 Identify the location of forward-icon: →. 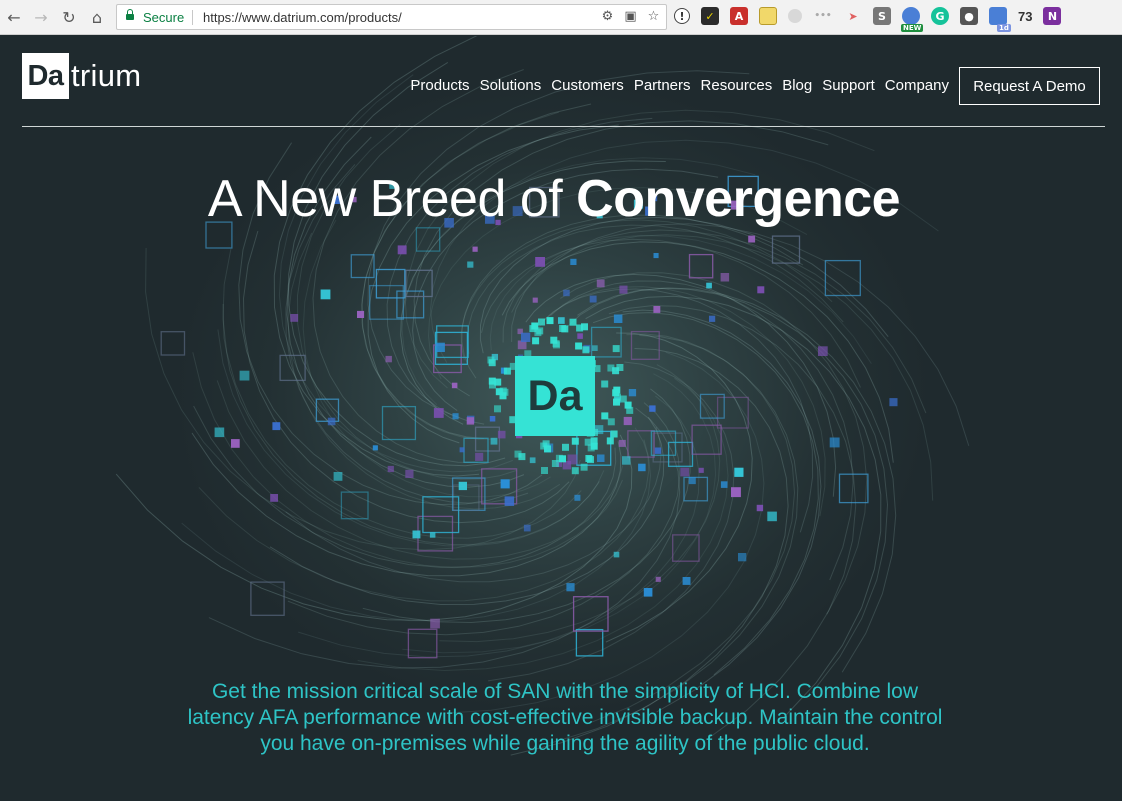
(41, 17).